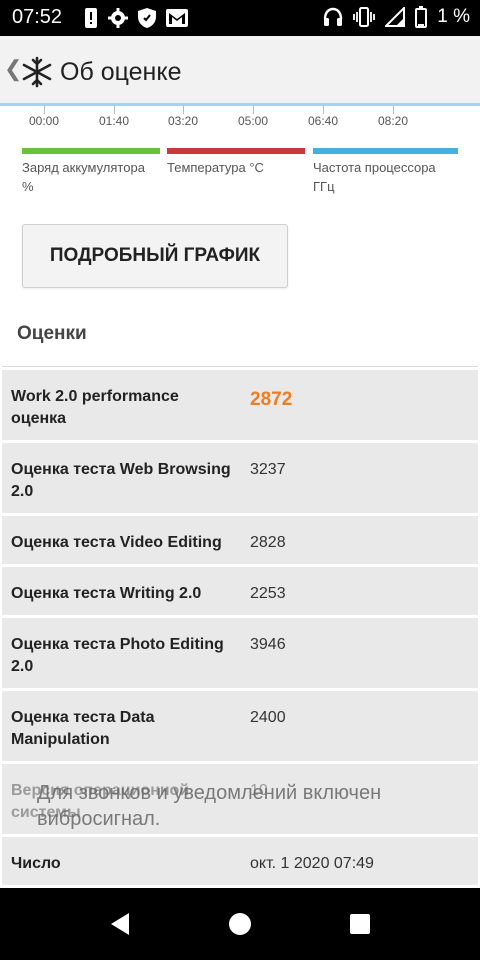 This screenshot has height=960, width=480. Describe the element at coordinates (37, 17) in the screenshot. I see `status-time: 07:52` at that location.